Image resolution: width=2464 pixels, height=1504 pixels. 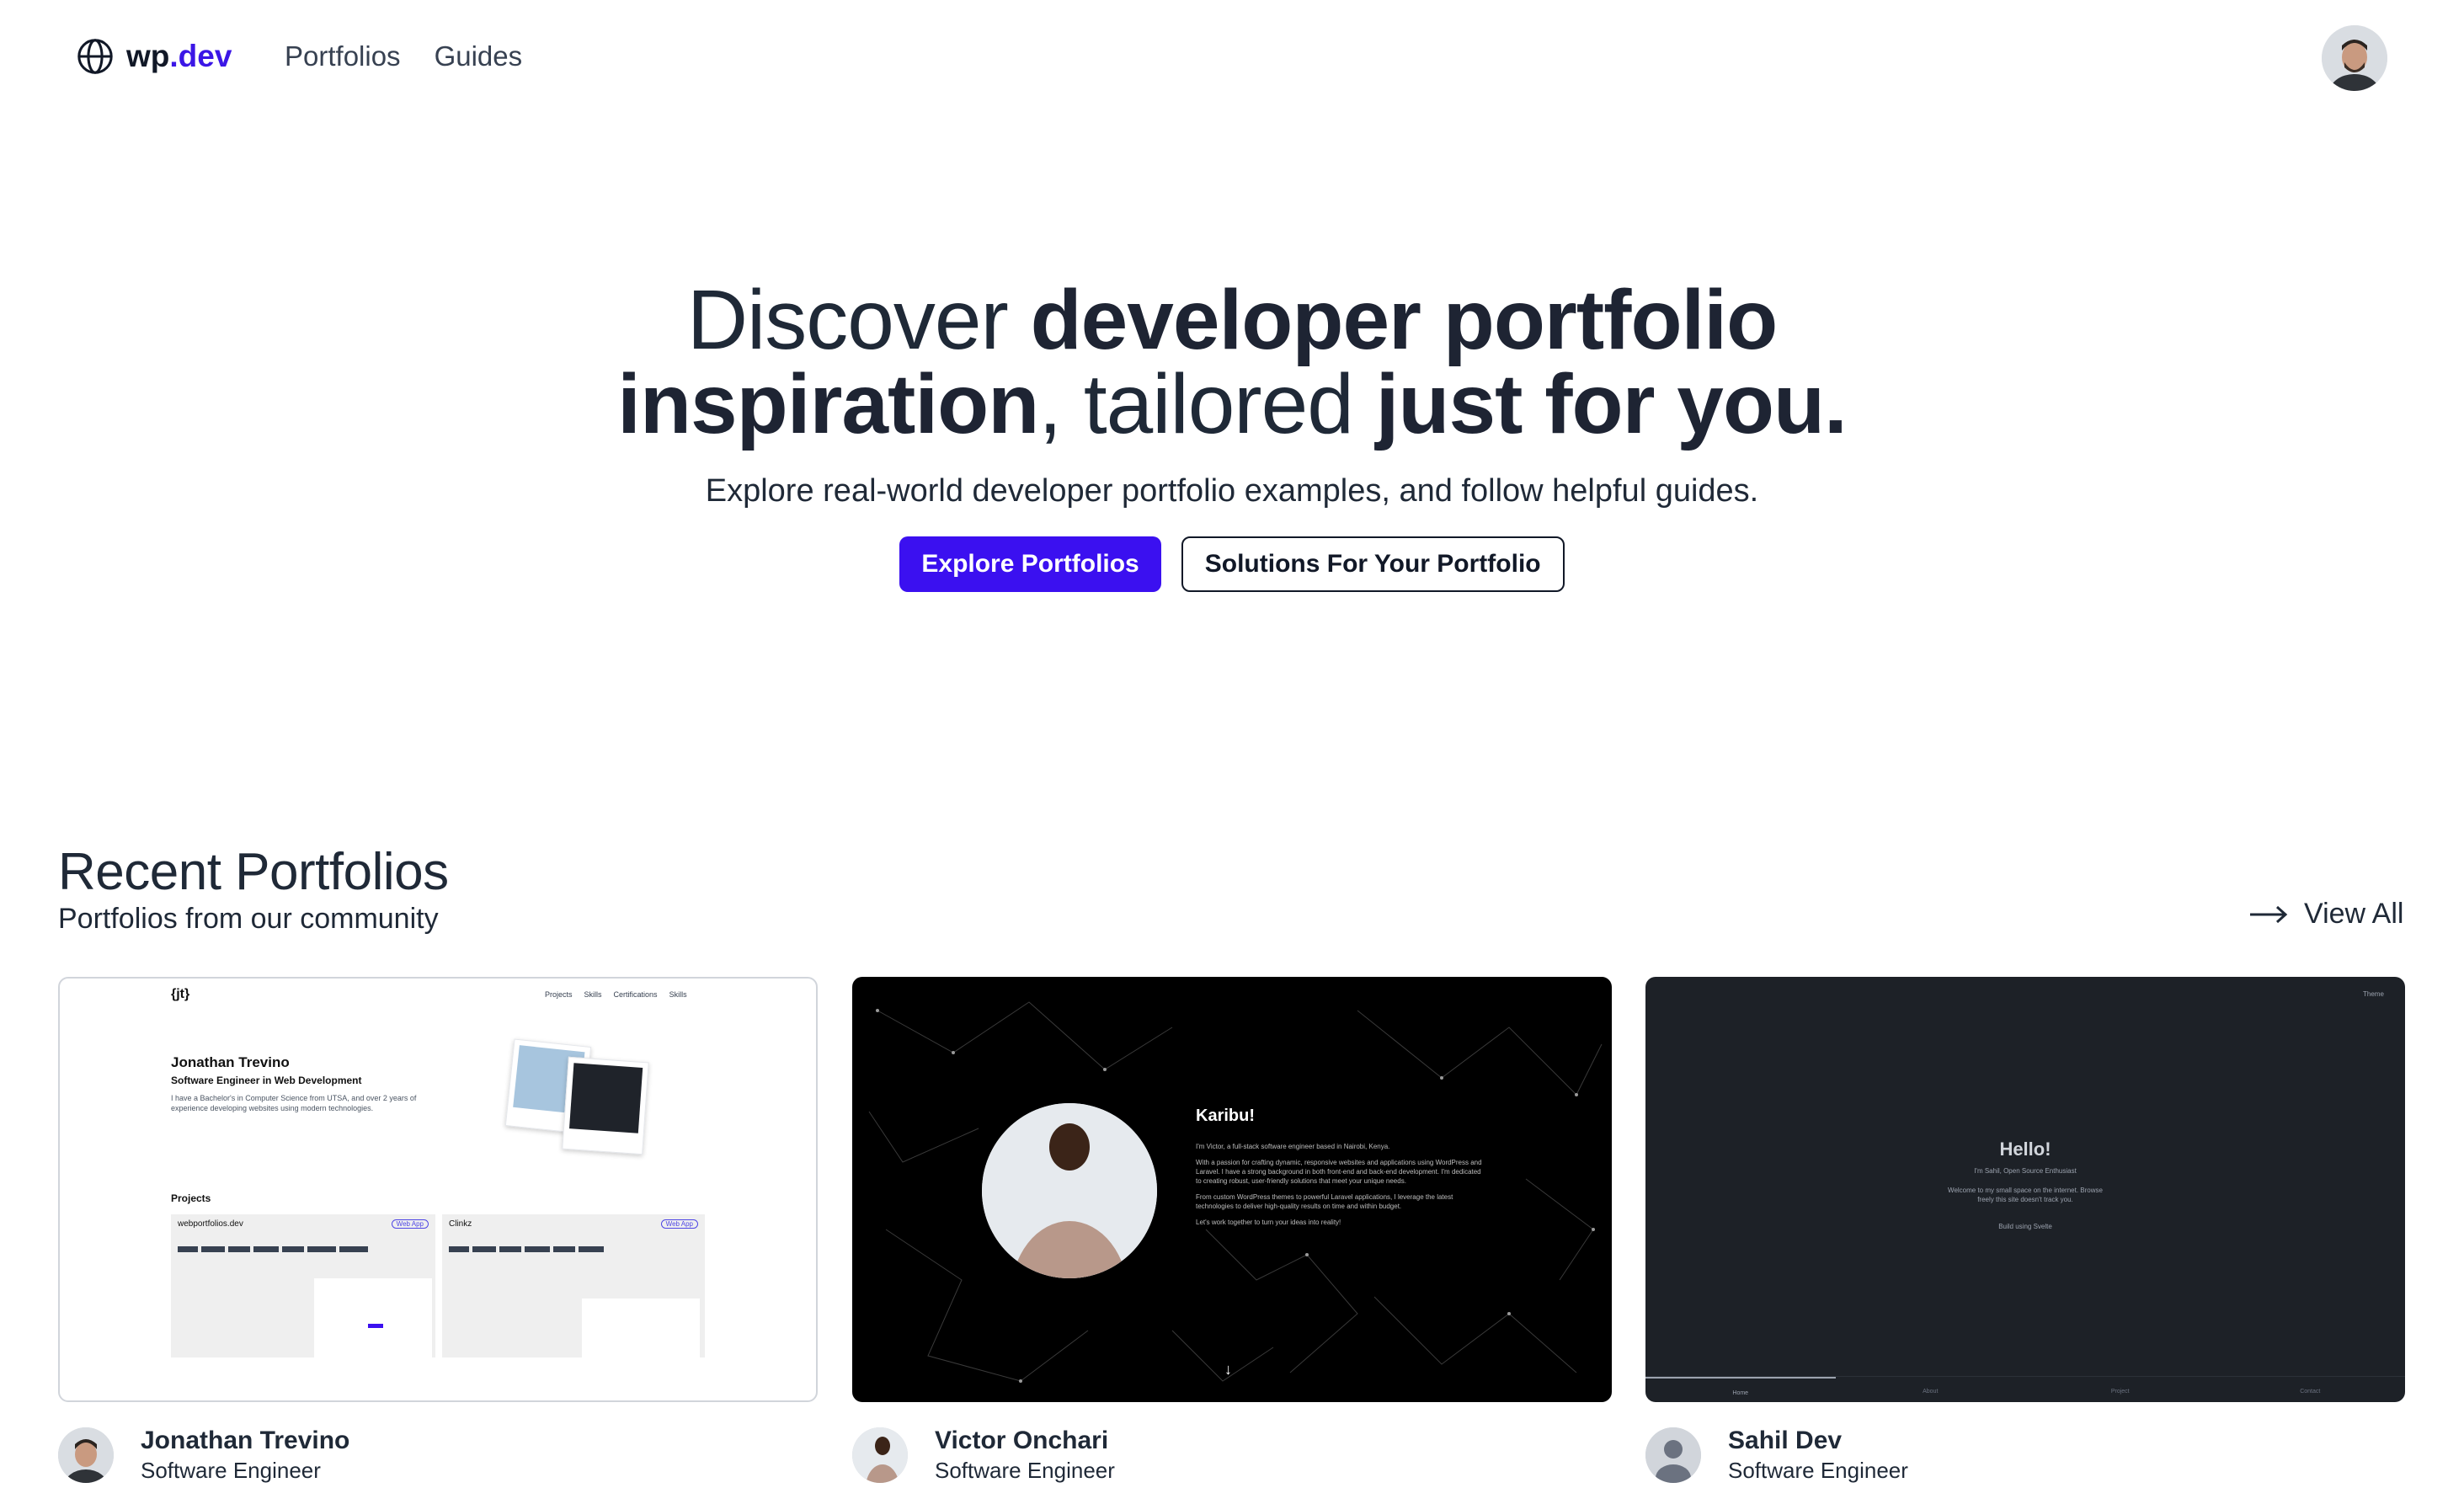 What do you see at coordinates (1785, 1440) in the screenshot?
I see `author-name: Sahil Dev` at bounding box center [1785, 1440].